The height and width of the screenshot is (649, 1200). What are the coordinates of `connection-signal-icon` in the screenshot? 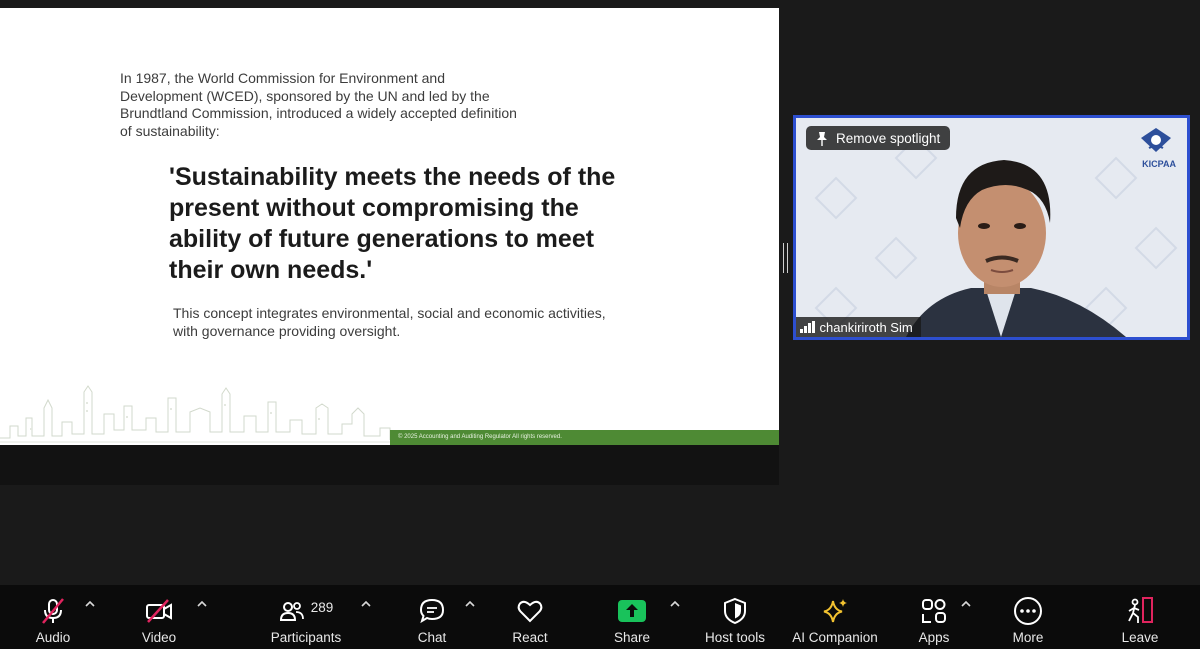 It's located at (807, 327).